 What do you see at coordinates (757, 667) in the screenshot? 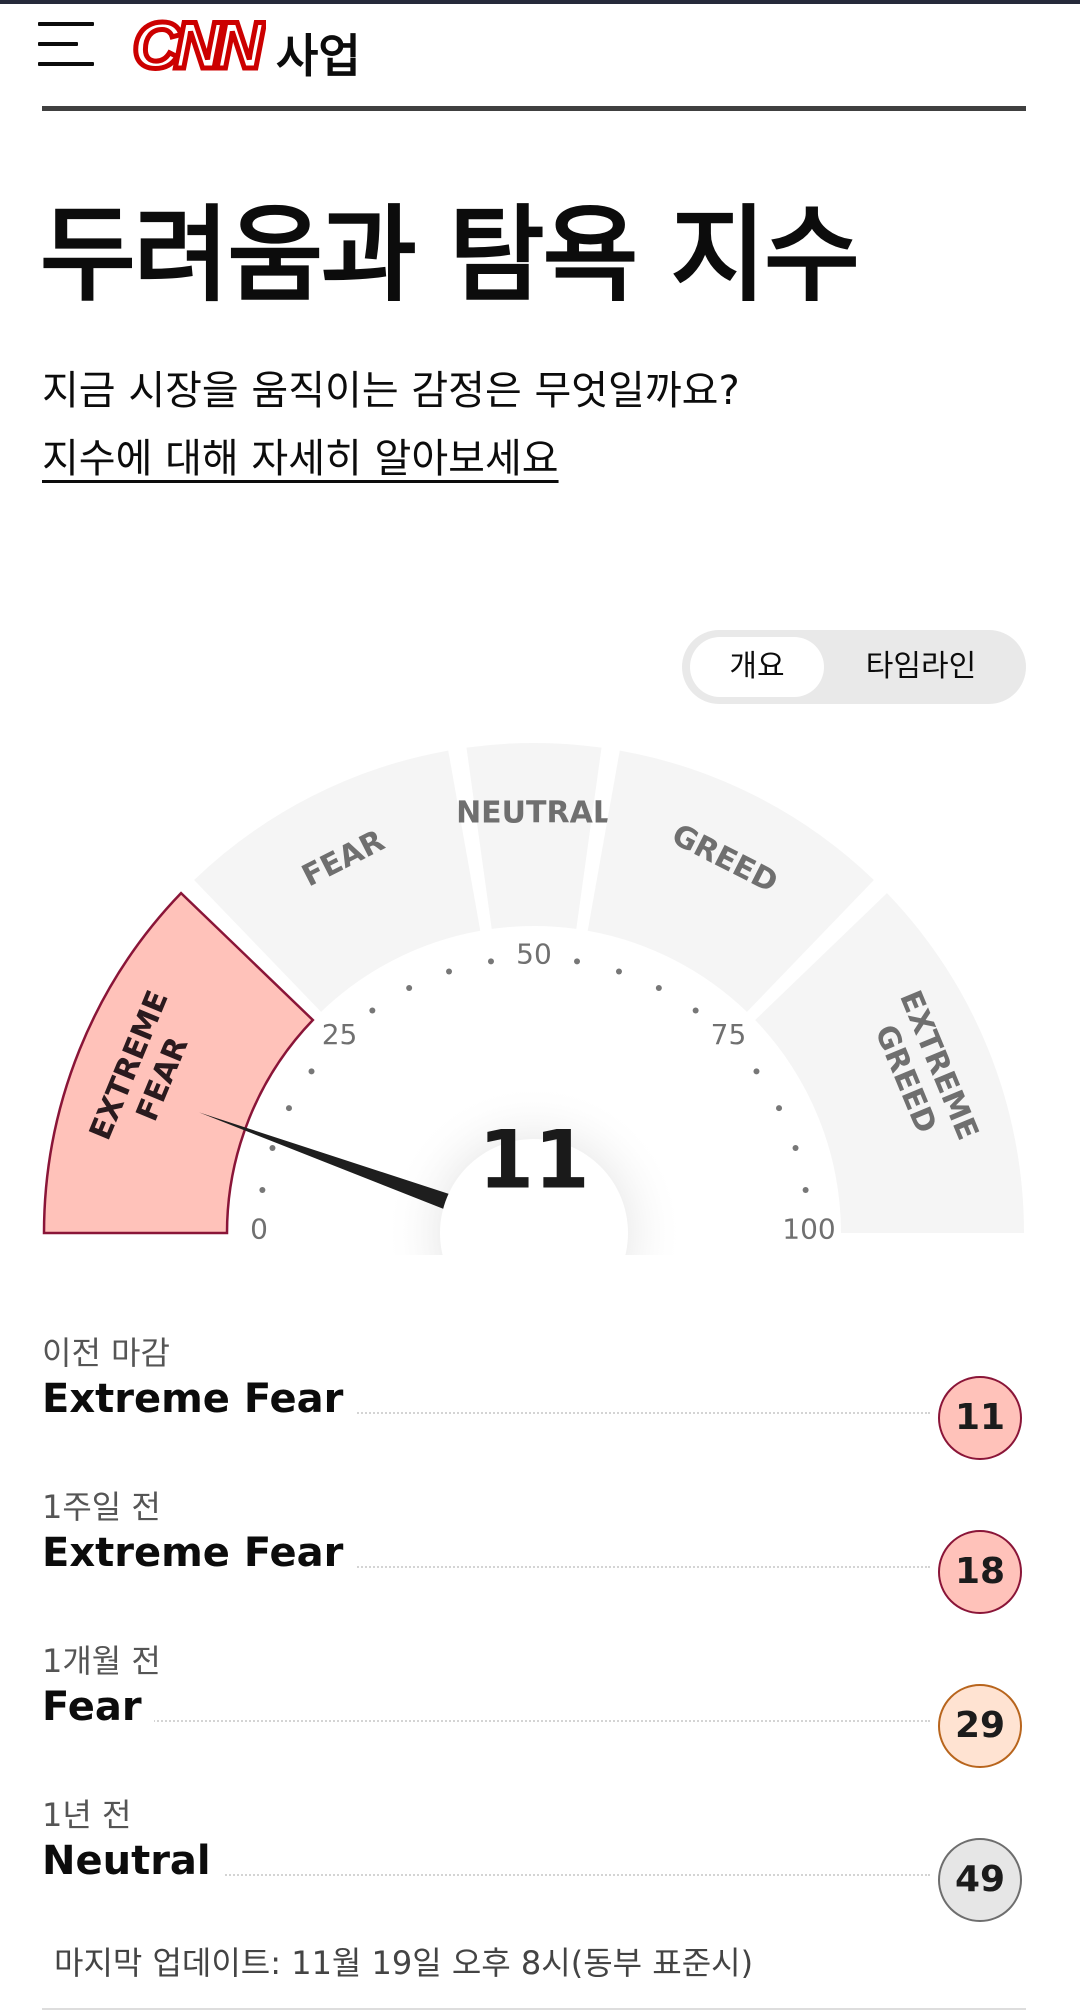
I see `toggle-overview: 개요` at bounding box center [757, 667].